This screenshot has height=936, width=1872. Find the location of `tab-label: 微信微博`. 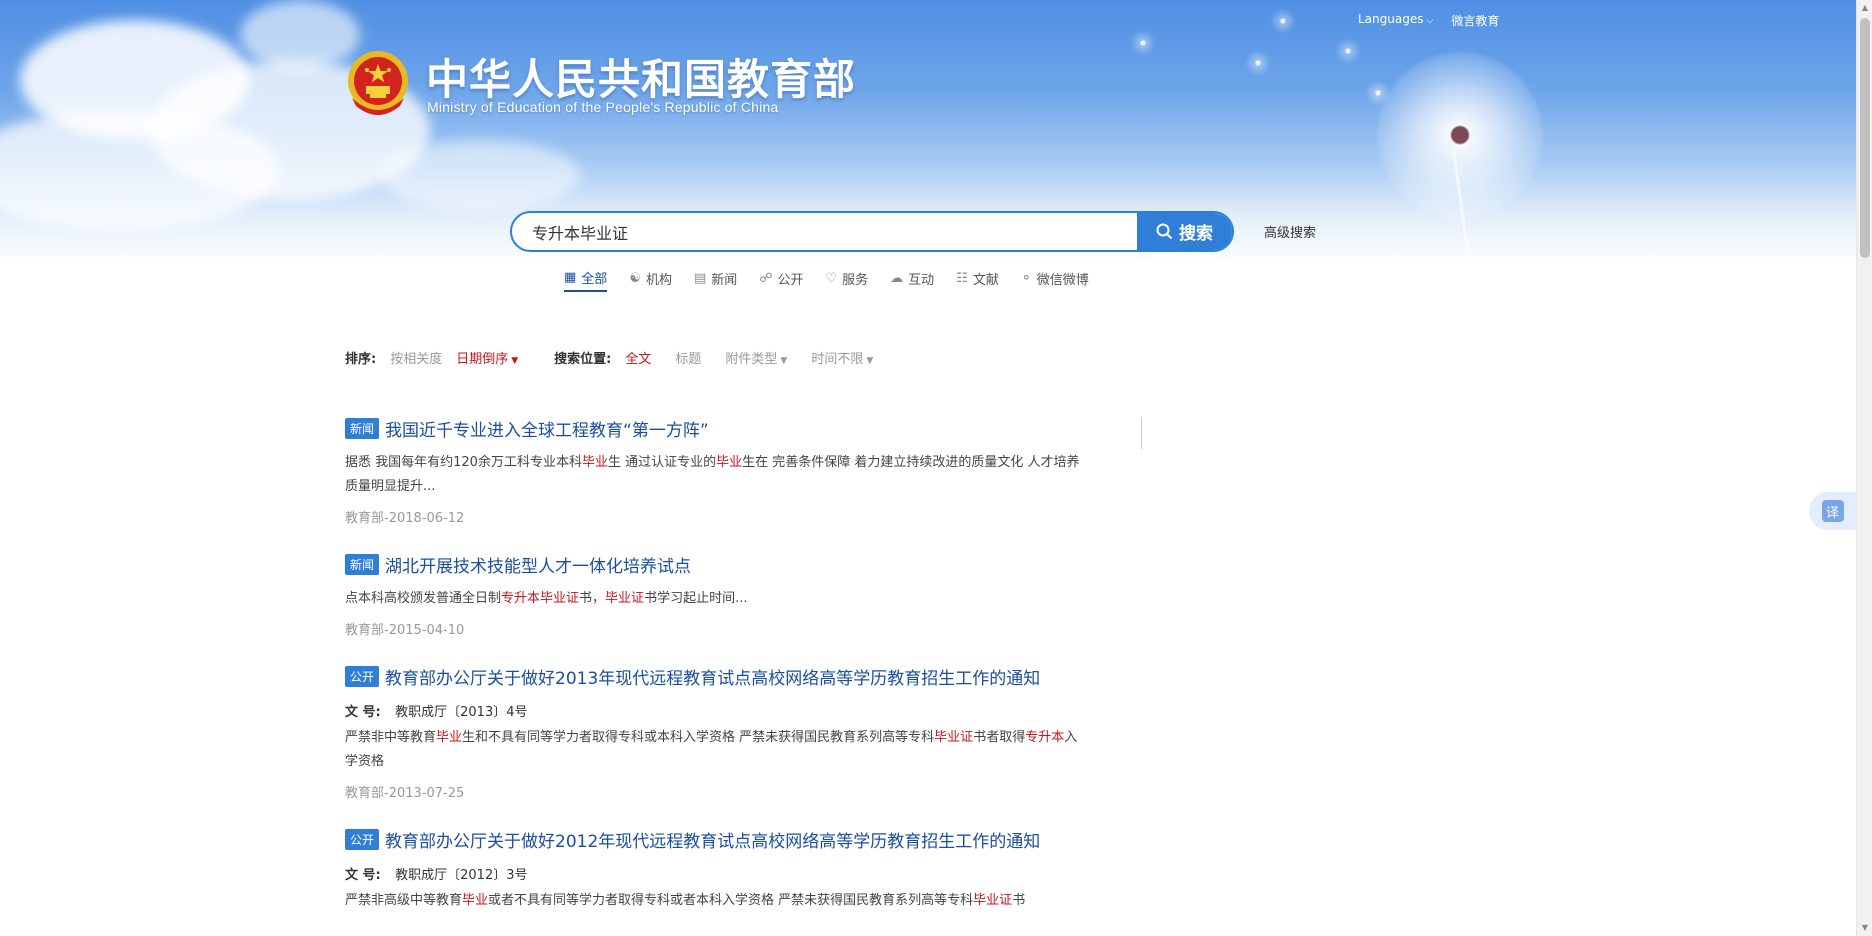

tab-label: 微信微博 is located at coordinates (1062, 280).